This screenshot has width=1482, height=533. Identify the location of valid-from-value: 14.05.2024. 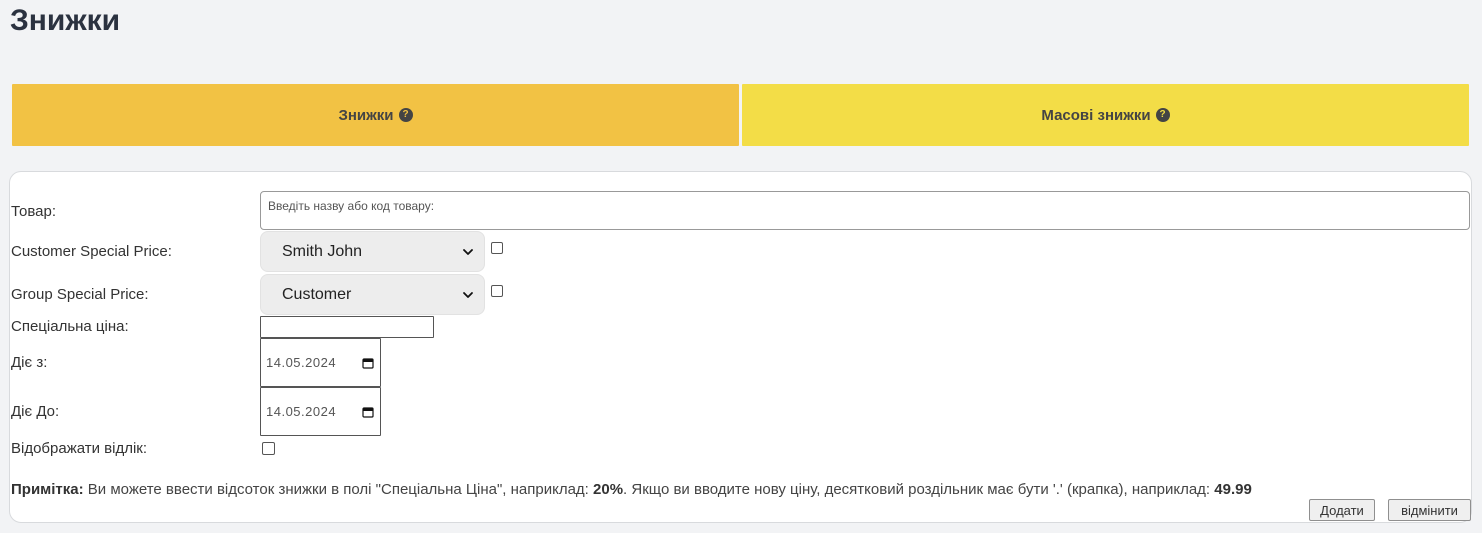
(301, 362).